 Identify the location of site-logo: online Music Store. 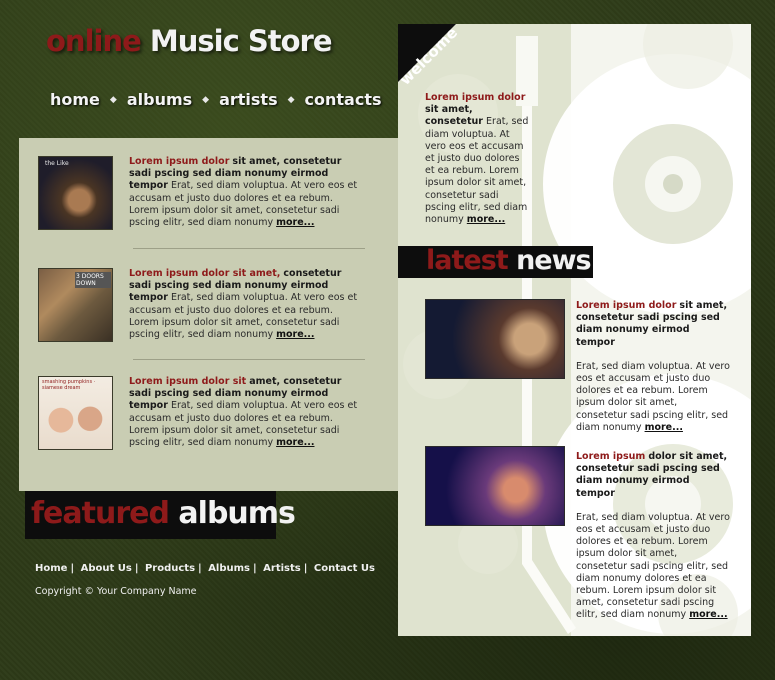
(189, 41).